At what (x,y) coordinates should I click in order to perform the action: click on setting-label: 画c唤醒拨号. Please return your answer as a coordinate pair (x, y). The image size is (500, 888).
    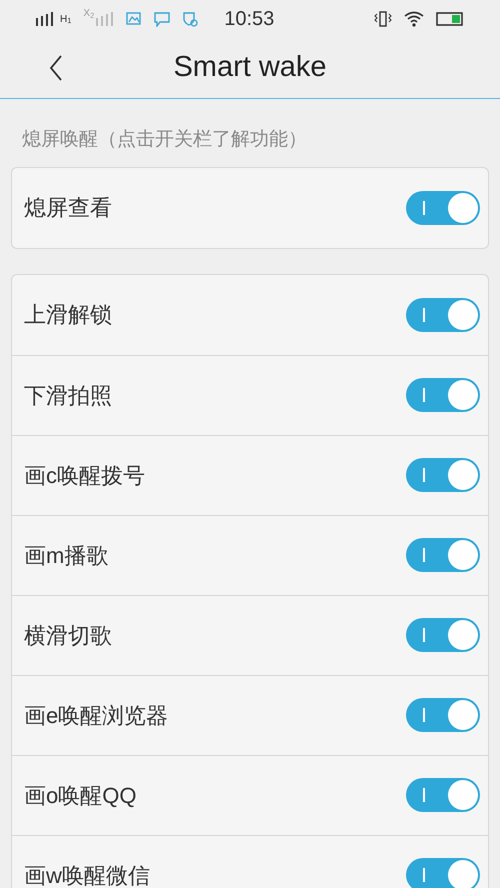
    Looking at the image, I should click on (85, 476).